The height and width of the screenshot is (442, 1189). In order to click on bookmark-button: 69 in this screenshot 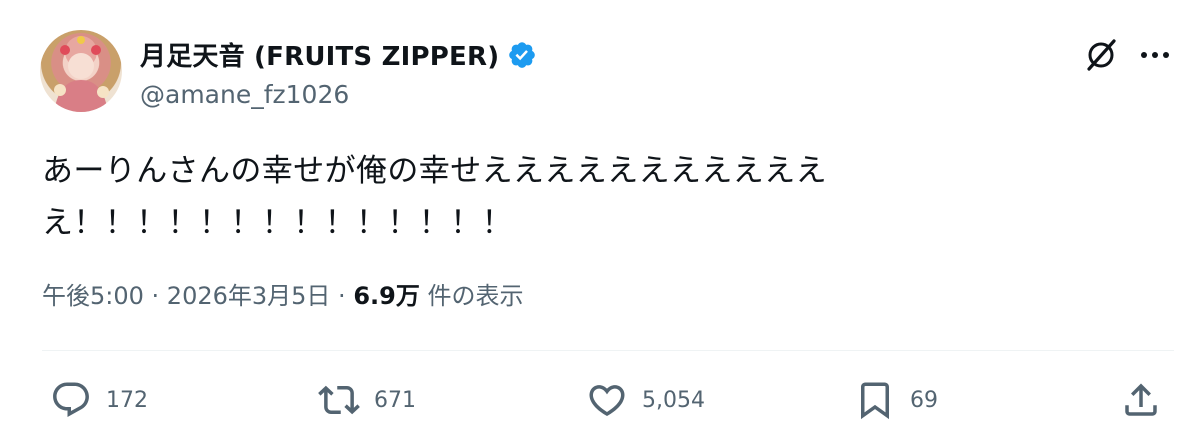, I will do `click(896, 400)`.